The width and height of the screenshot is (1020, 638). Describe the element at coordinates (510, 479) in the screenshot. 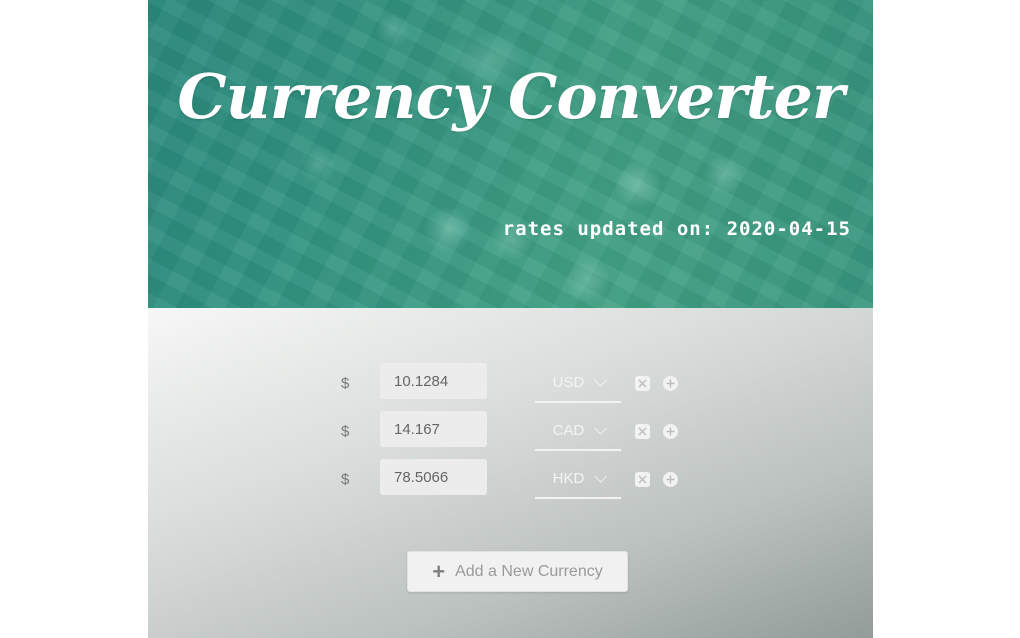

I see `currency-row: $ HKD` at that location.